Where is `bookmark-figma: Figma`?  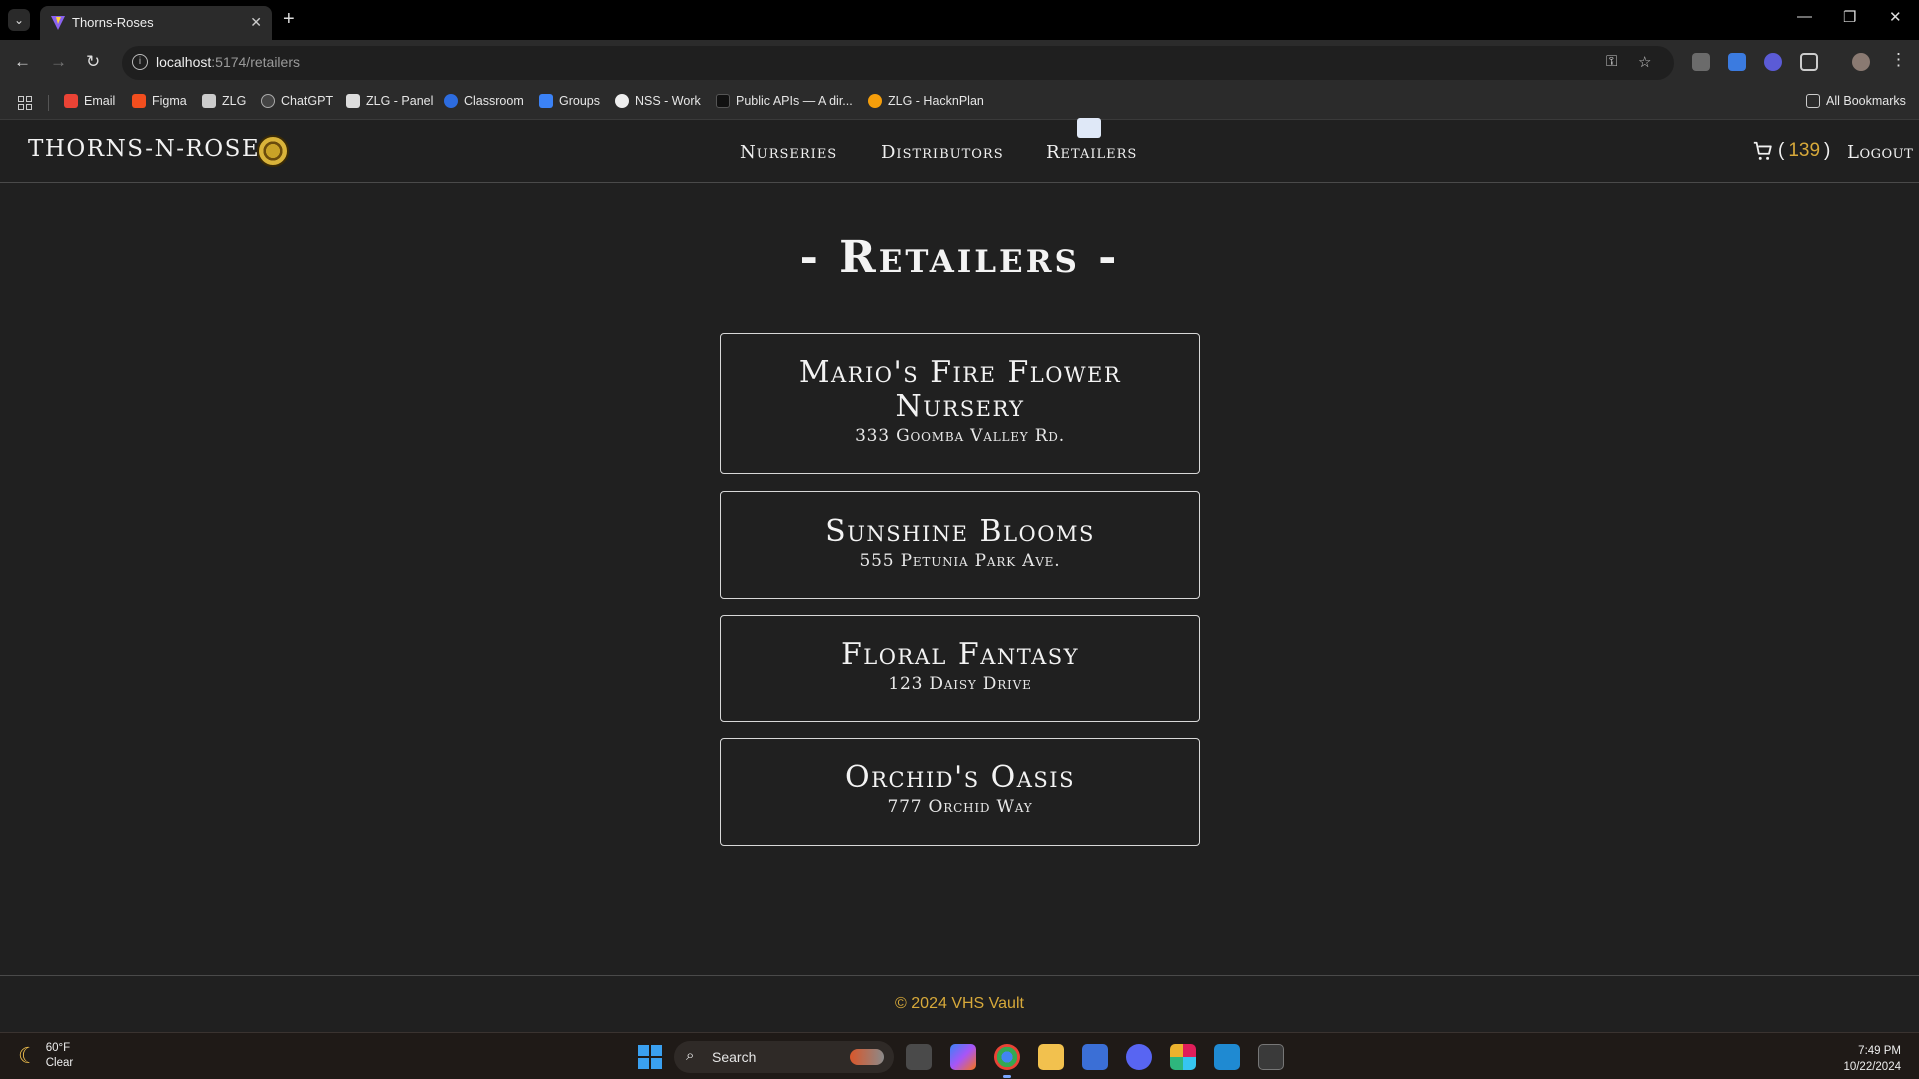 bookmark-figma: Figma is located at coordinates (159, 101).